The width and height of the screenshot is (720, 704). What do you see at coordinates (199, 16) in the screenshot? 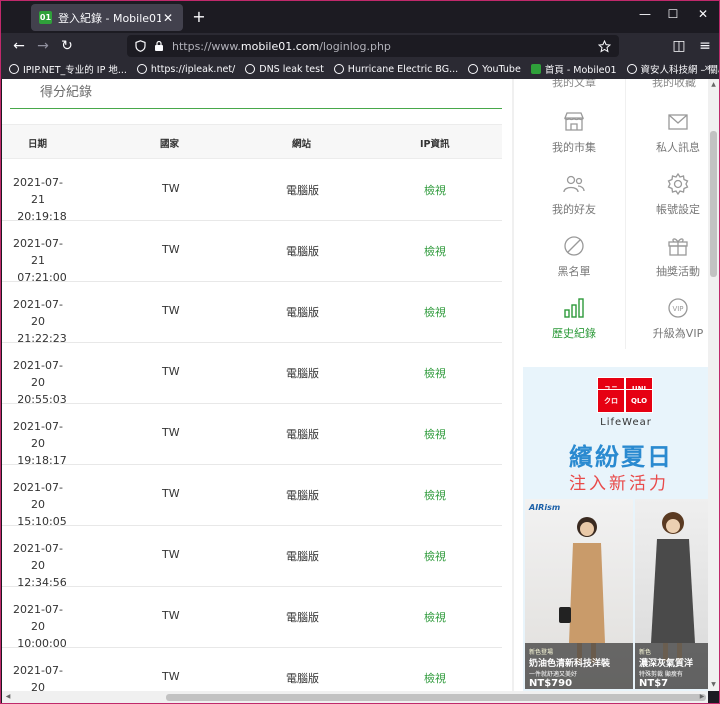
I see `new-tab-button: +` at bounding box center [199, 16].